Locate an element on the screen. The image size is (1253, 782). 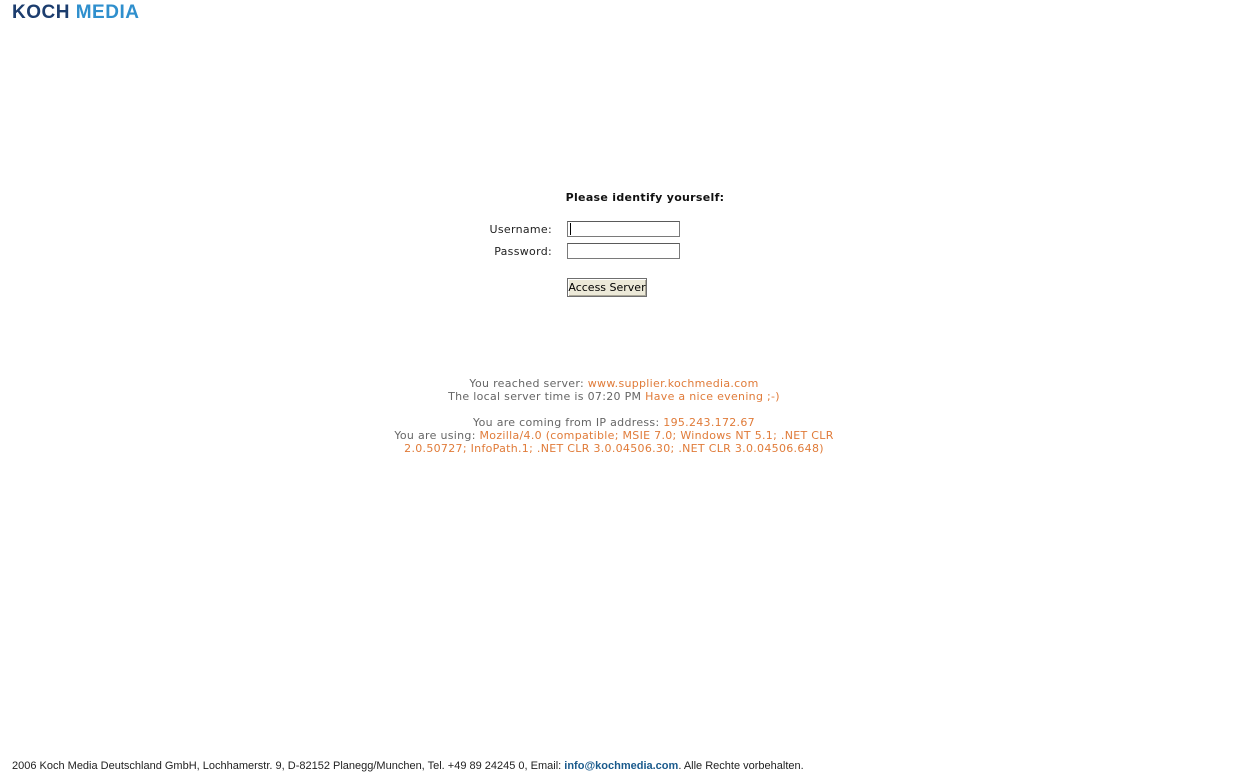
username-row: Username: is located at coordinates (496, 230).